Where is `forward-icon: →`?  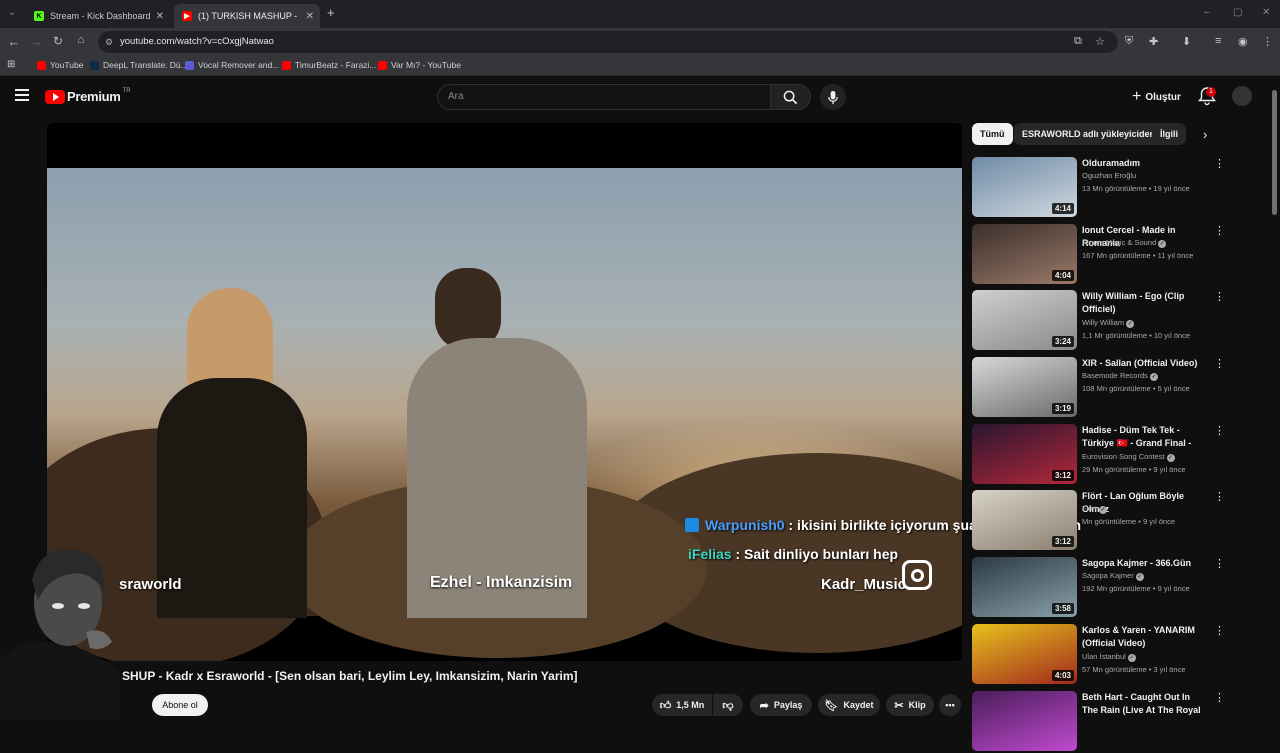 forward-icon: → is located at coordinates (36, 41).